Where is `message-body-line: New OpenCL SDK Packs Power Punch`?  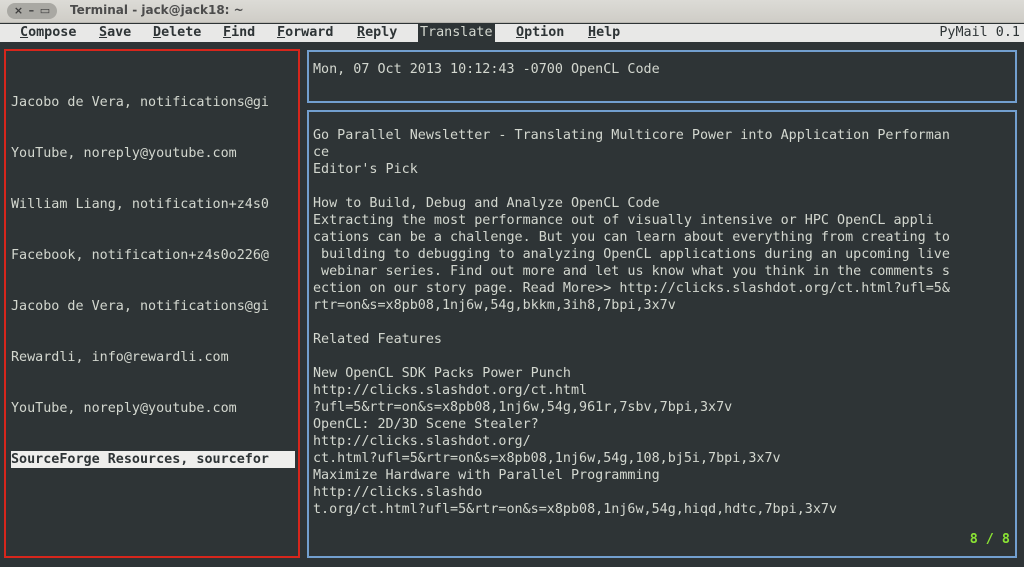 message-body-line: New OpenCL SDK Packs Power Punch is located at coordinates (442, 373).